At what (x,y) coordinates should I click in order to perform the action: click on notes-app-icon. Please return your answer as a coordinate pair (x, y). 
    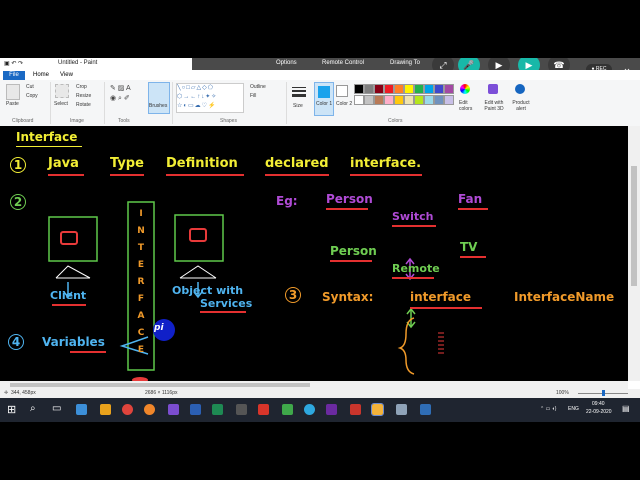
    Looking at the image, I should click on (287, 409).